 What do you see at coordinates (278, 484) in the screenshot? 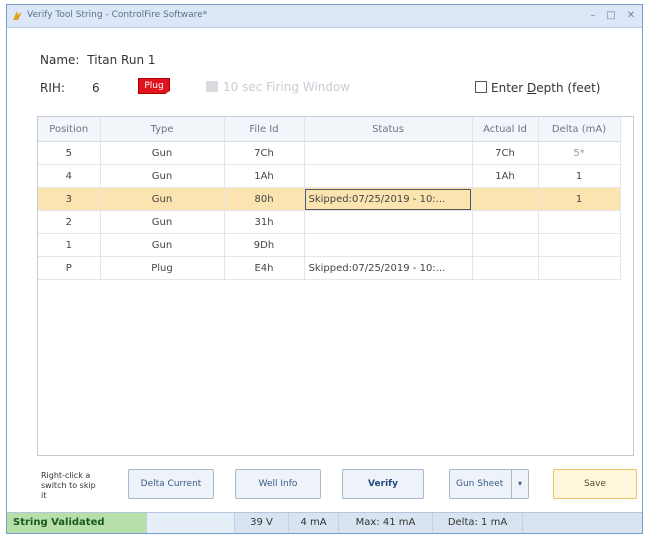
I see `well-info-button: Well Info` at bounding box center [278, 484].